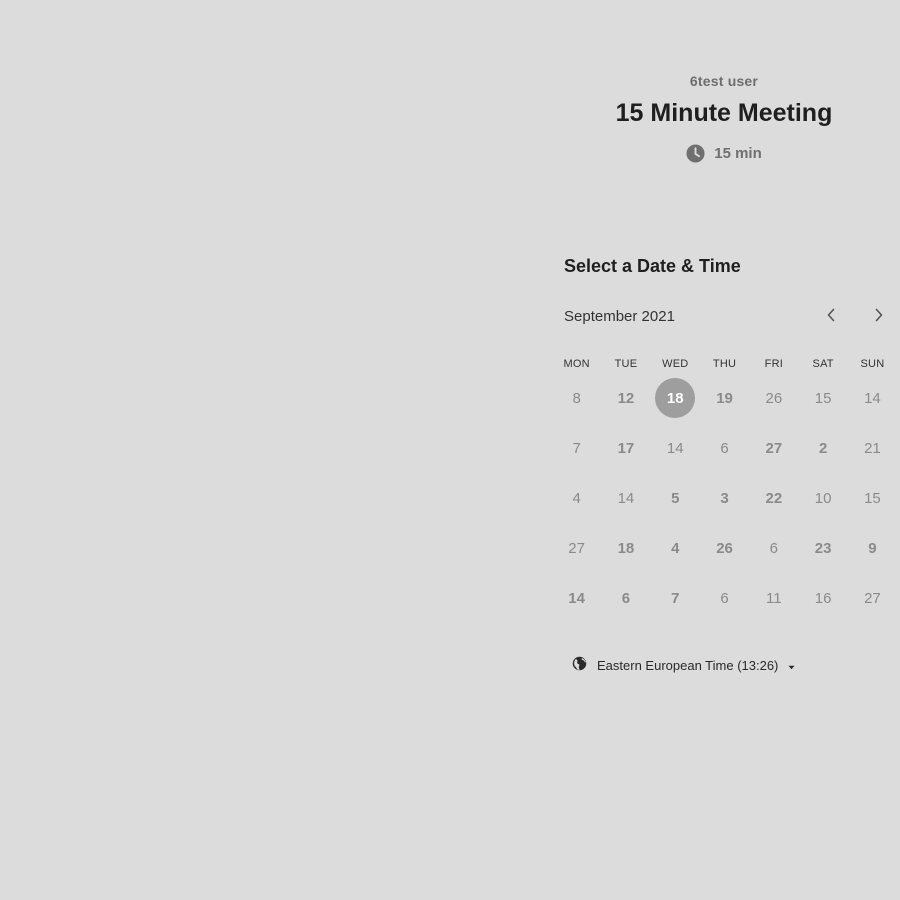 The height and width of the screenshot is (900, 900). I want to click on calendar-week: 4 14 5 3 22 10 15, so click(724, 498).